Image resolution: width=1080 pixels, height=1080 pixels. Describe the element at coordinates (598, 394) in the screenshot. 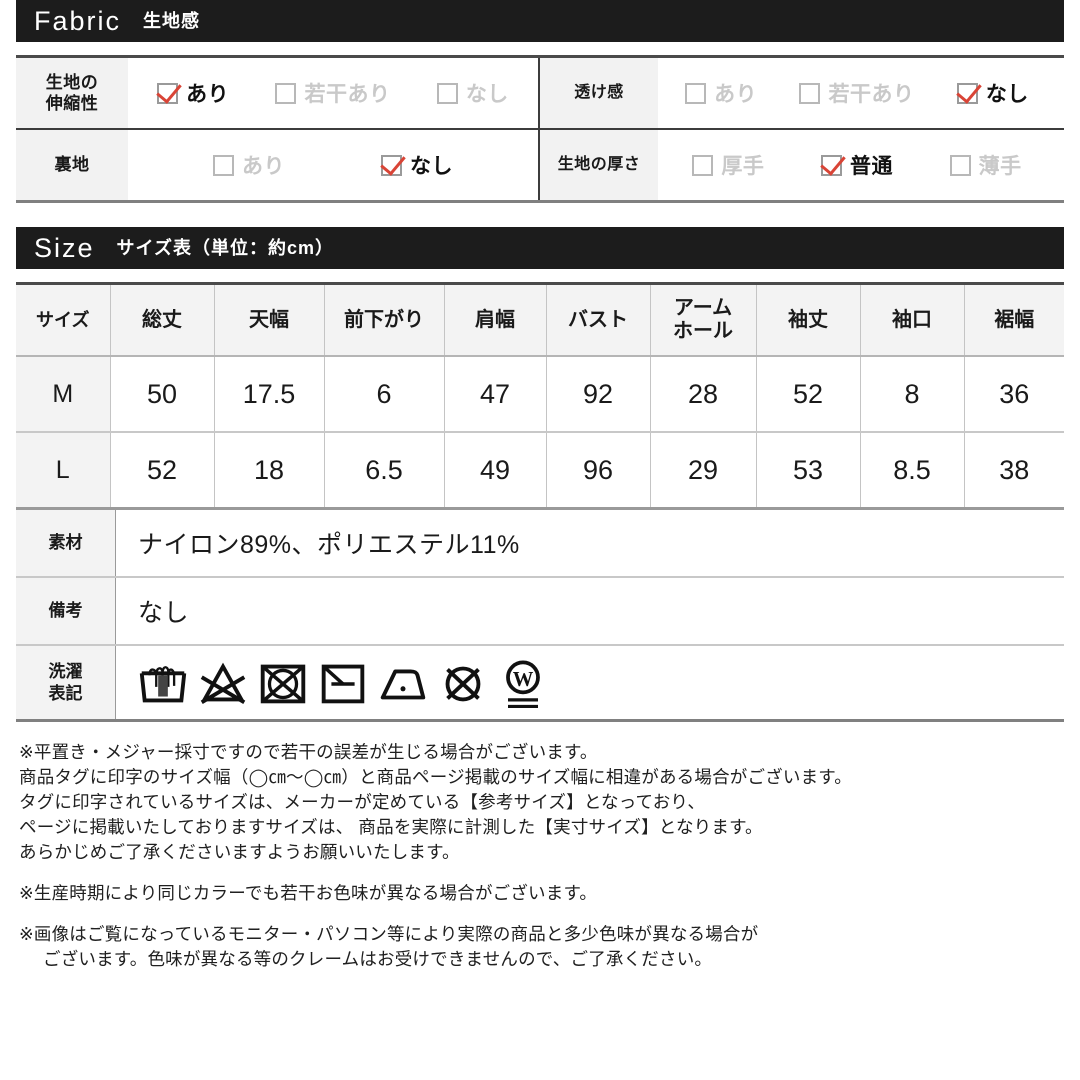

I see `cell-m-bust: 92` at that location.